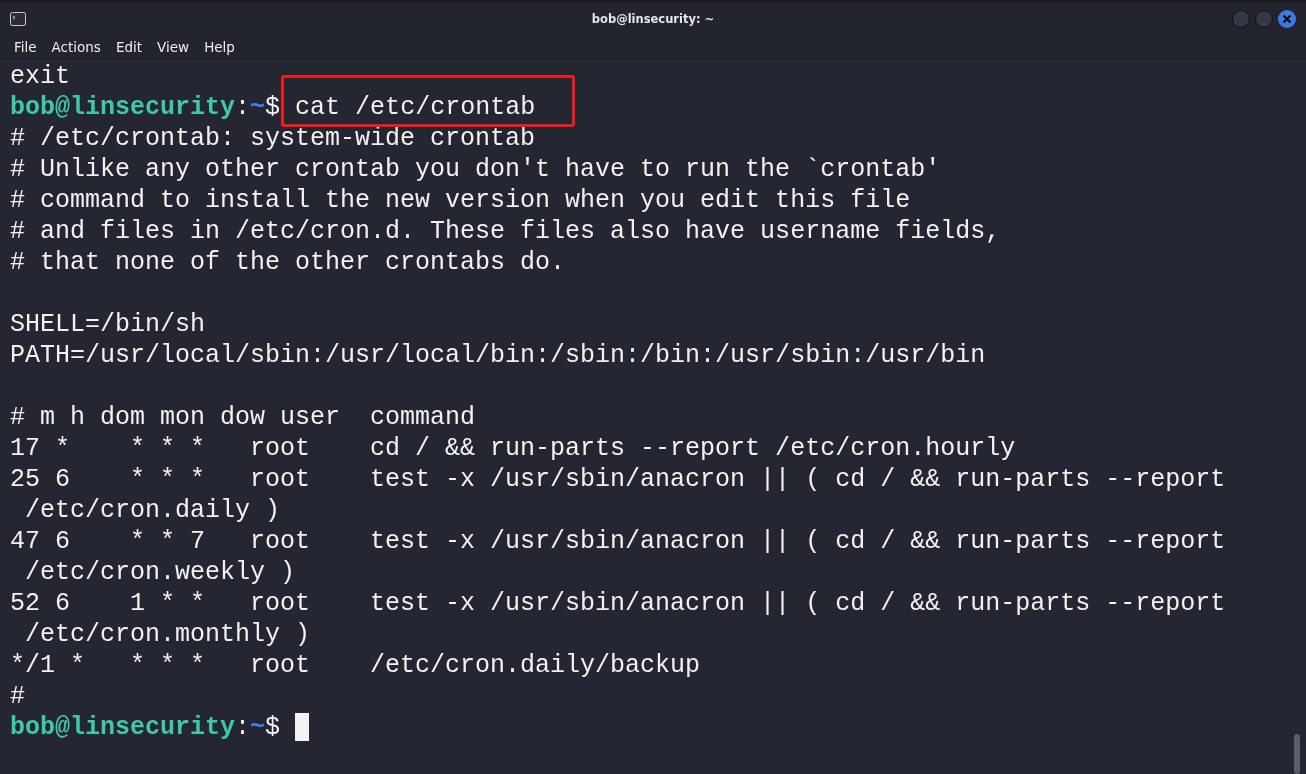 The image size is (1306, 774). I want to click on menu-item: File, so click(25, 46).